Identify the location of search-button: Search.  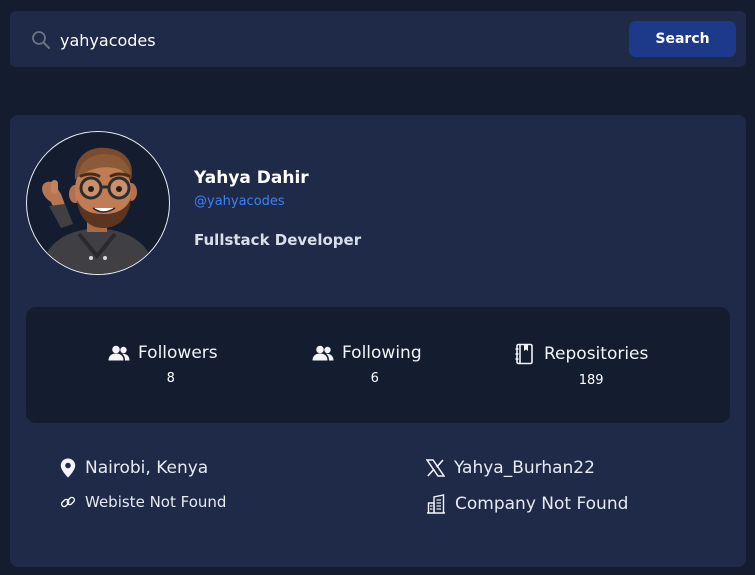
(682, 39).